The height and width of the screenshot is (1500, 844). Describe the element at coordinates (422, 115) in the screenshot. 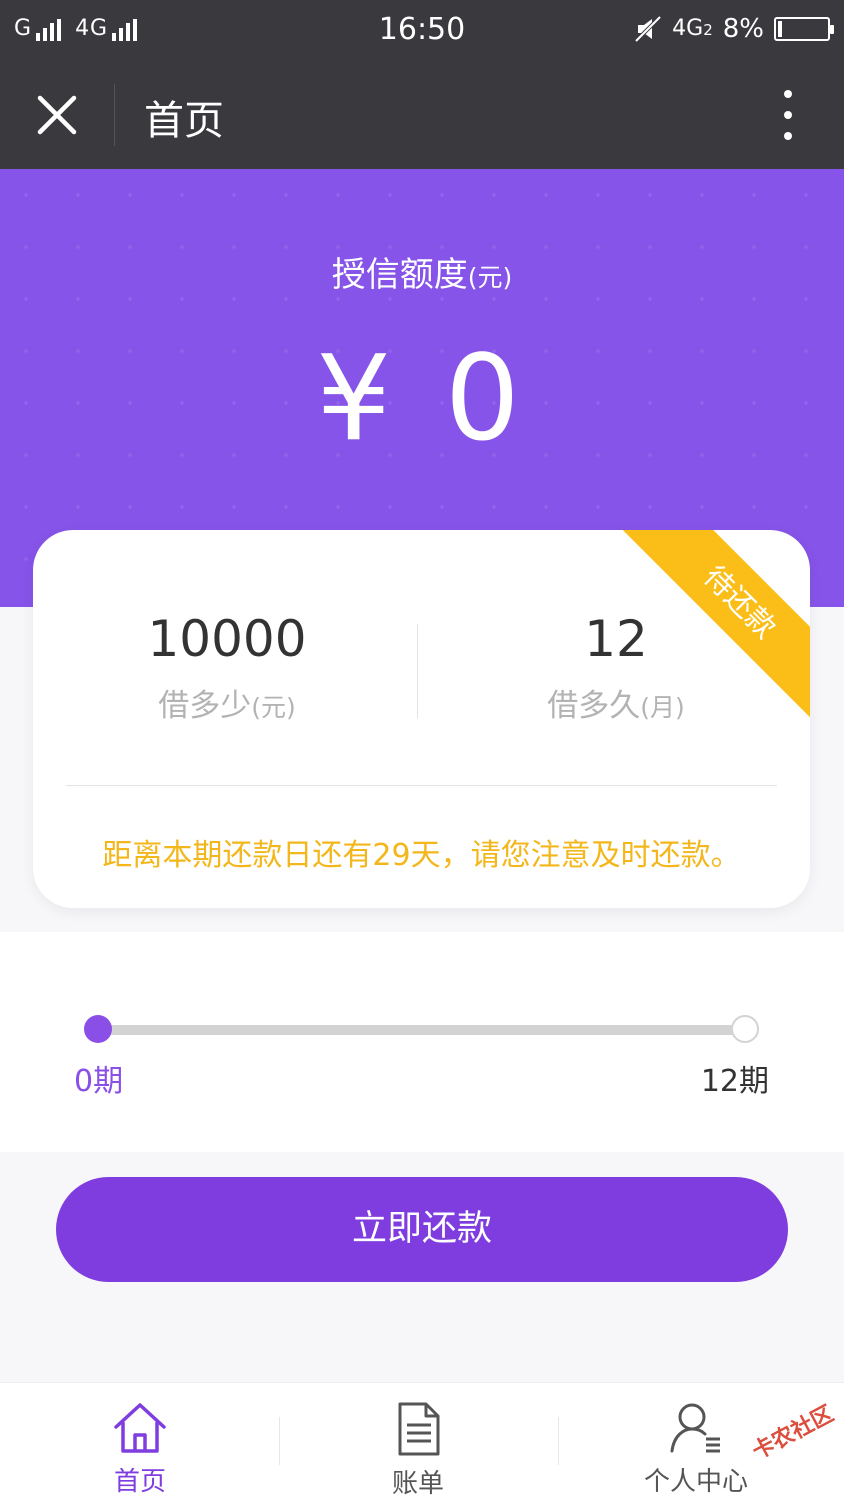

I see `nav-bar: 首页` at that location.